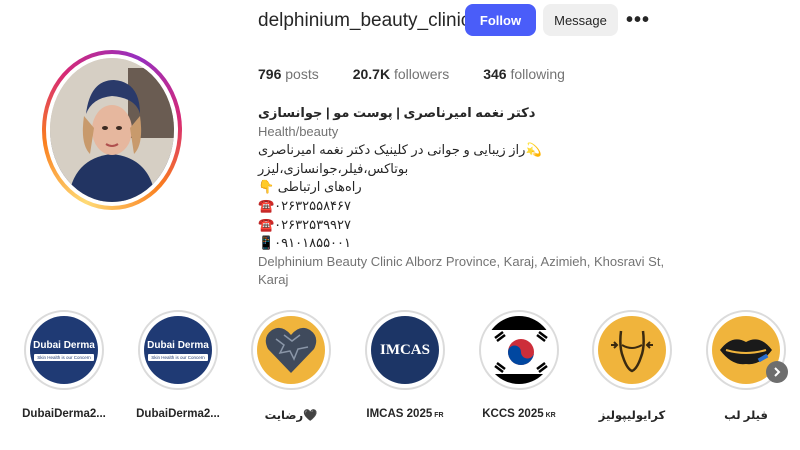 This screenshot has width=800, height=450. Describe the element at coordinates (537, 74) in the screenshot. I see `following-label: following` at that location.